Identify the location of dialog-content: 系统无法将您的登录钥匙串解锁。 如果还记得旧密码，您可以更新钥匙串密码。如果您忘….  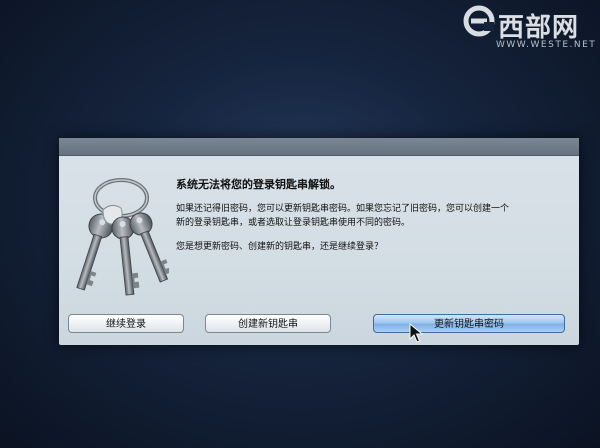
(373, 220).